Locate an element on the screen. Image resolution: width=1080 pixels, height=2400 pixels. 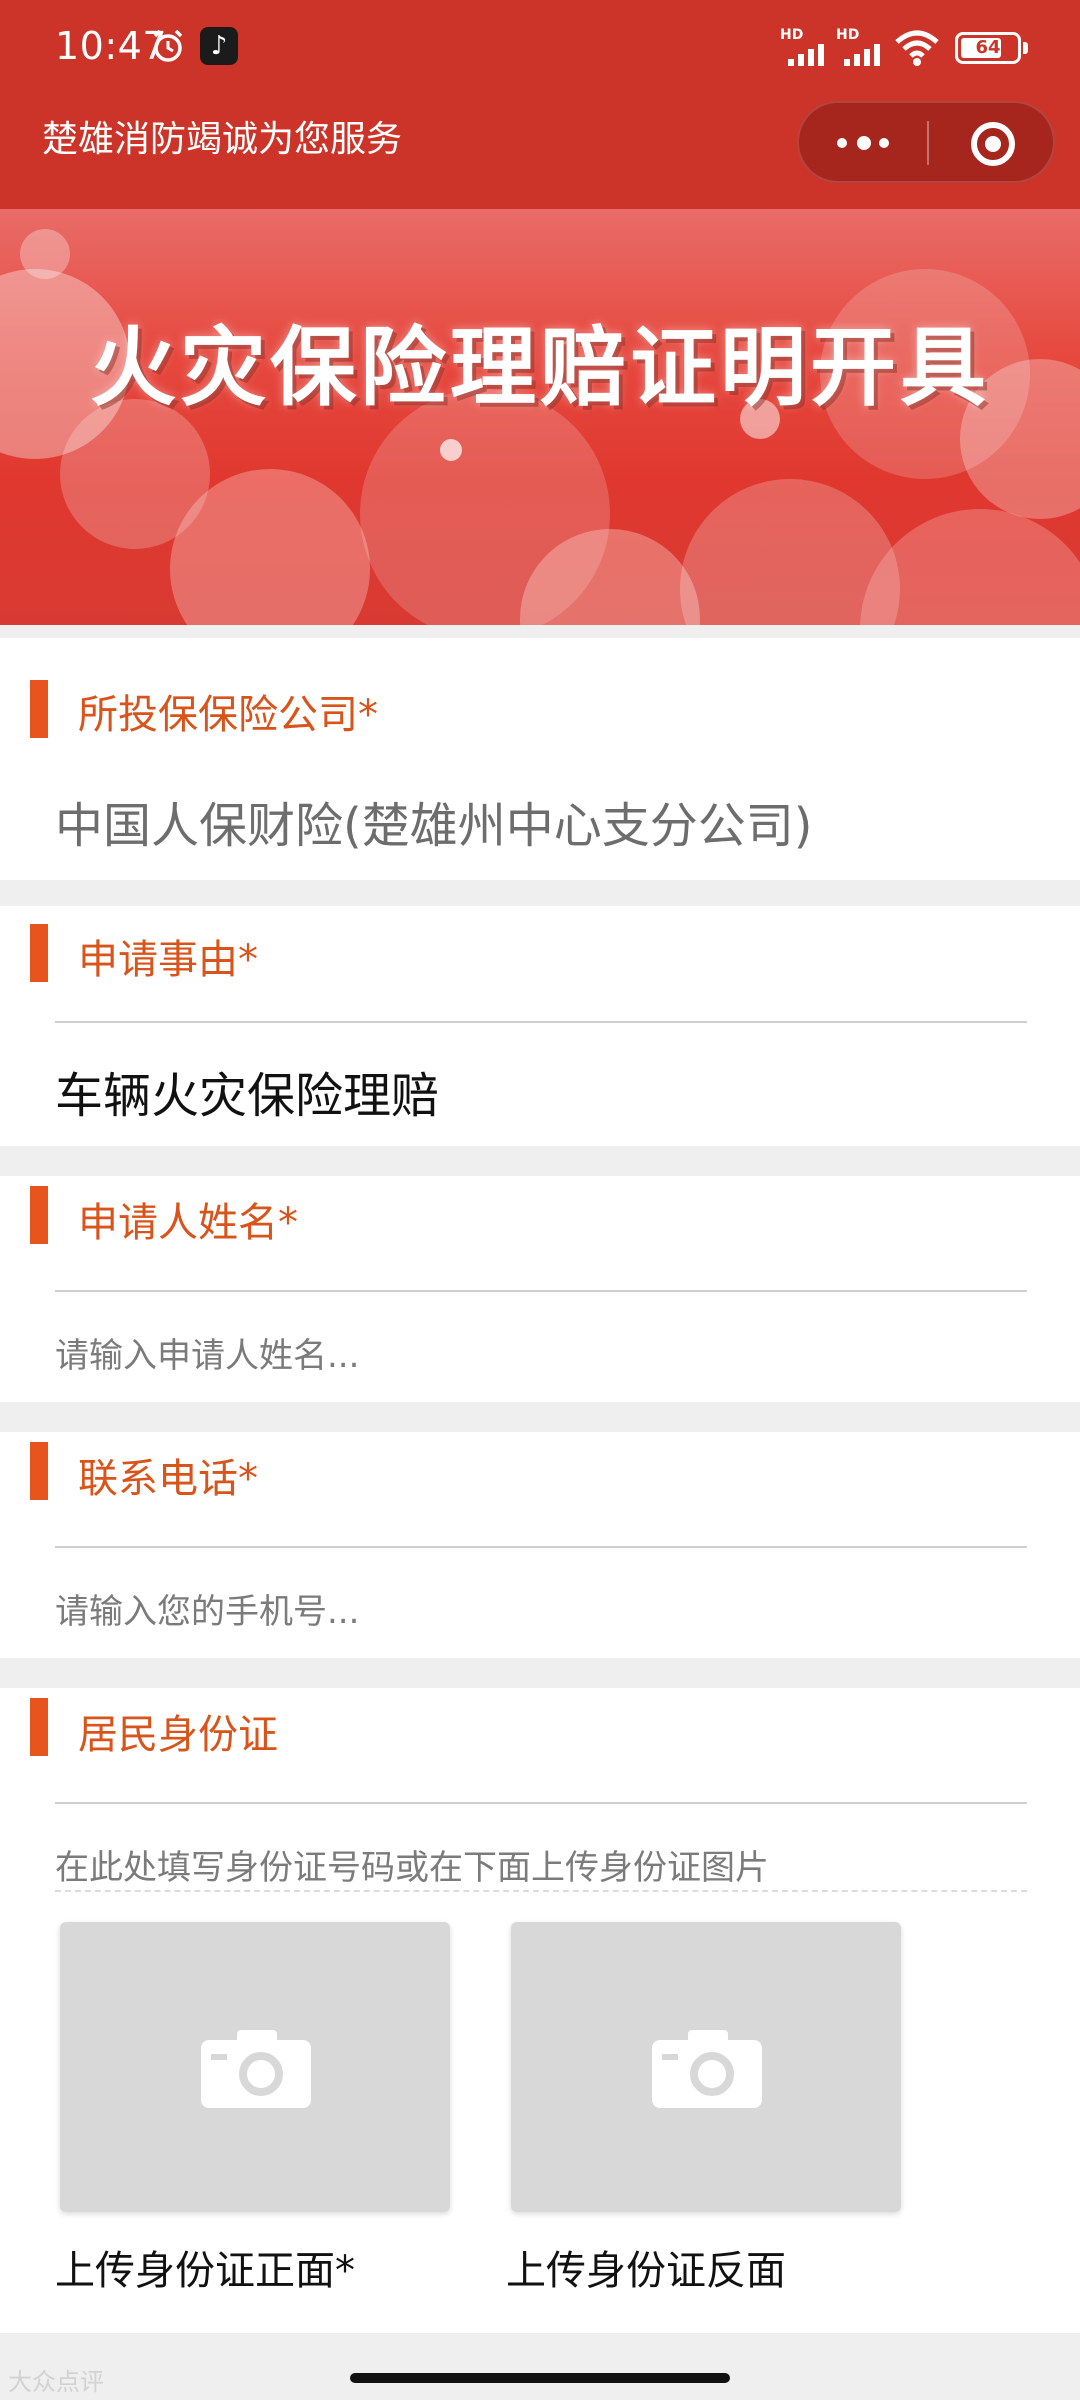
banner-title: 火灾保险理赔证明开具 is located at coordinates (540, 368).